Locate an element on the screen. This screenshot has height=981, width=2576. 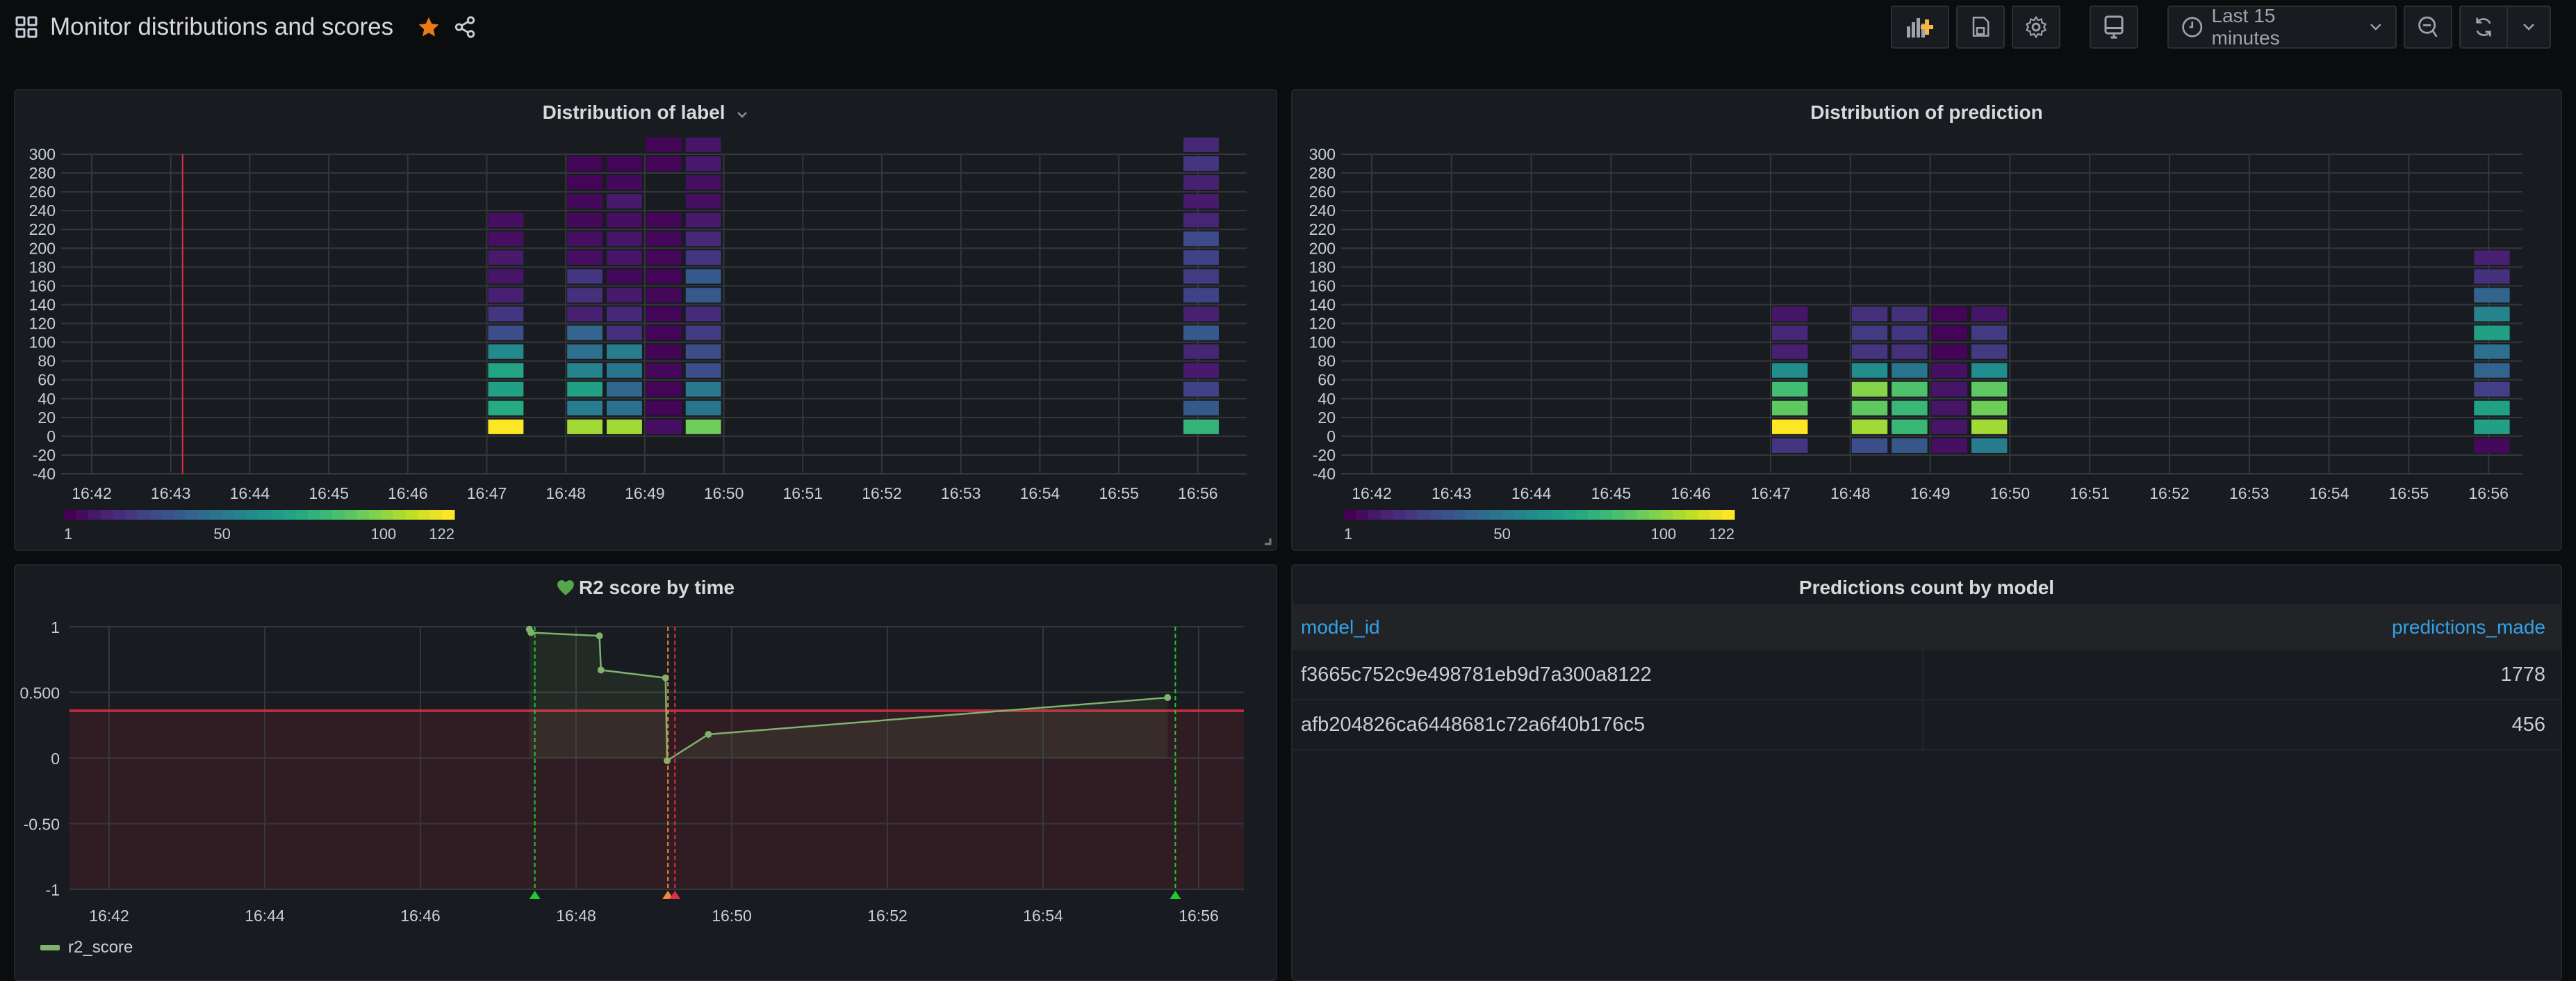
annotation-marker is located at coordinates (1175, 895).